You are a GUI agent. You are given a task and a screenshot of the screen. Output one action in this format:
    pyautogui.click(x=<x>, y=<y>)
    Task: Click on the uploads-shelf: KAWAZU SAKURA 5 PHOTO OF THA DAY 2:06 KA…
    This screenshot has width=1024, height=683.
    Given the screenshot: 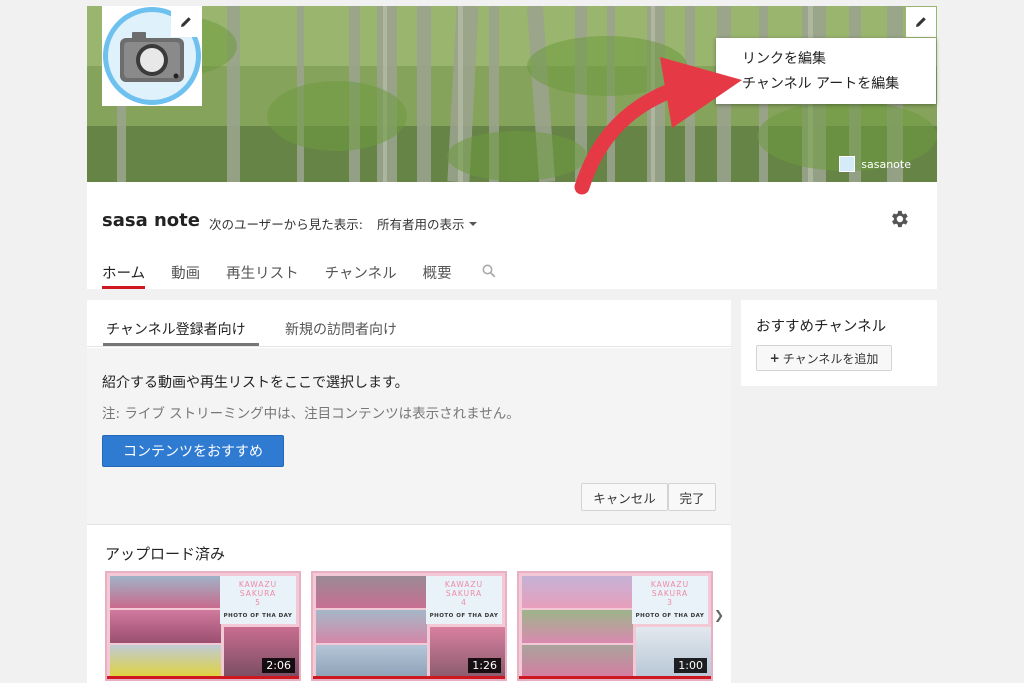 What is the action you would take?
    pyautogui.click(x=418, y=627)
    